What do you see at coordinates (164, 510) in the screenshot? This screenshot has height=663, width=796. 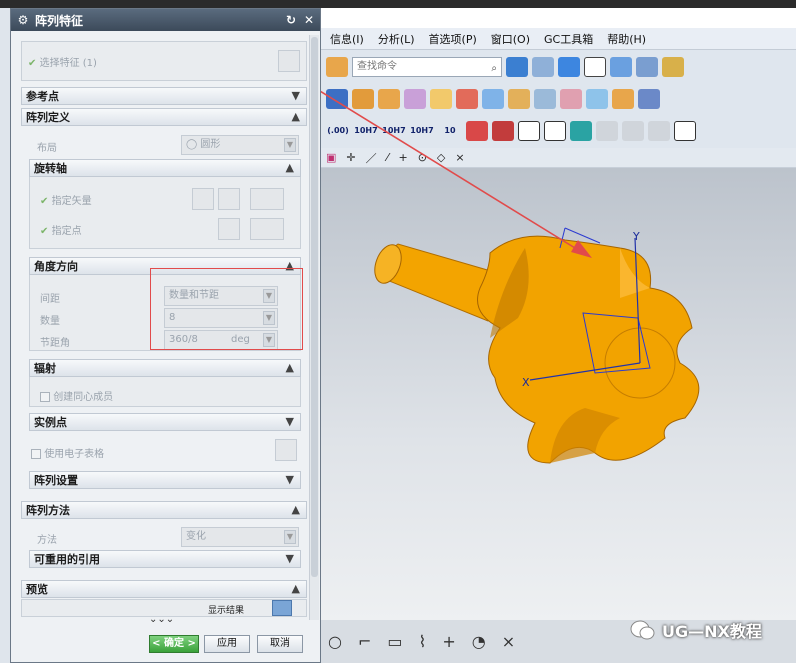 I see `section-pattern-method: 阵列方法 ▲` at bounding box center [164, 510].